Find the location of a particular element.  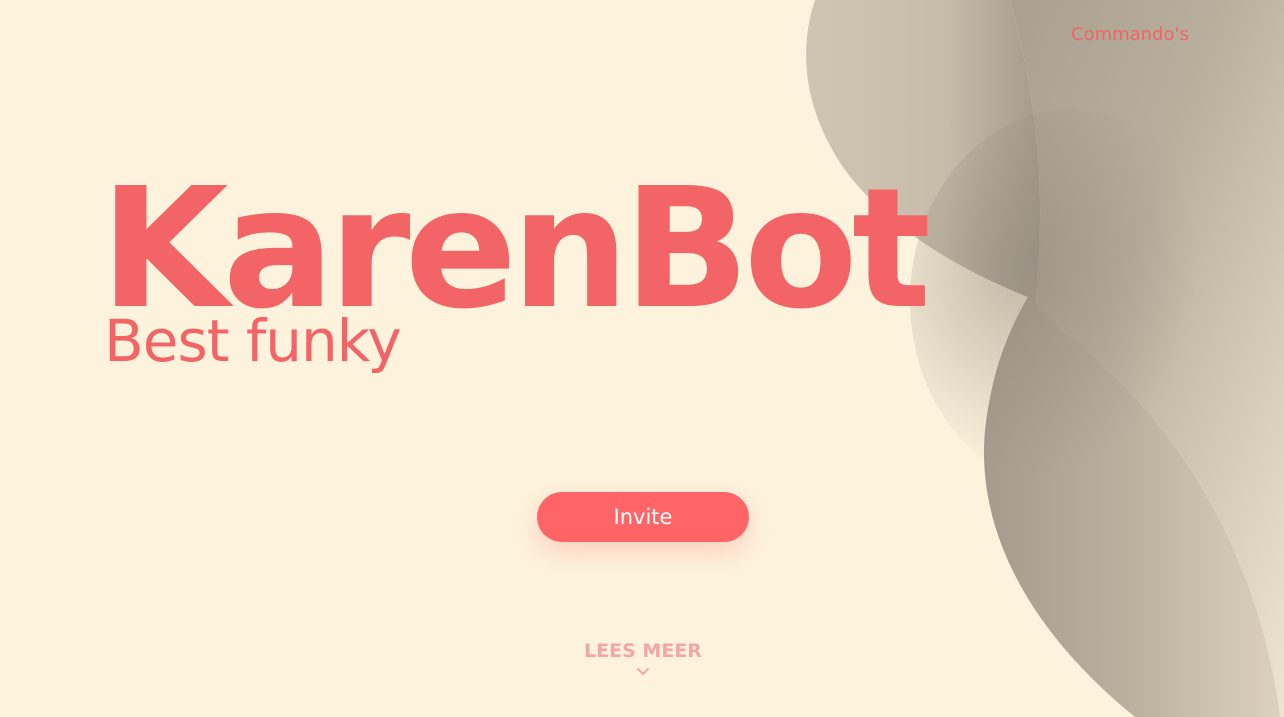

nav-commands-link: Commando's is located at coordinates (1130, 34).